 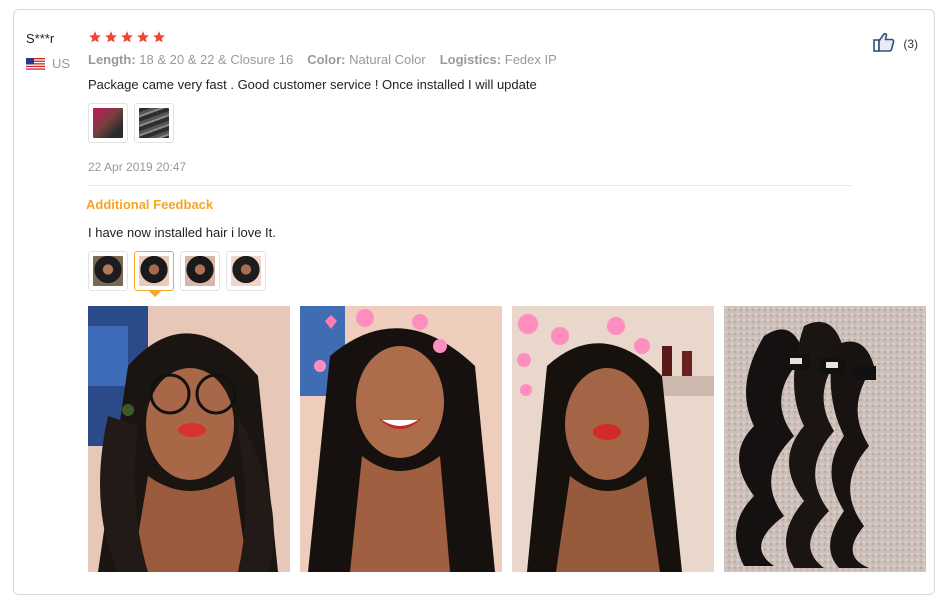 What do you see at coordinates (177, 274) in the screenshot?
I see `additional-thumbnails` at bounding box center [177, 274].